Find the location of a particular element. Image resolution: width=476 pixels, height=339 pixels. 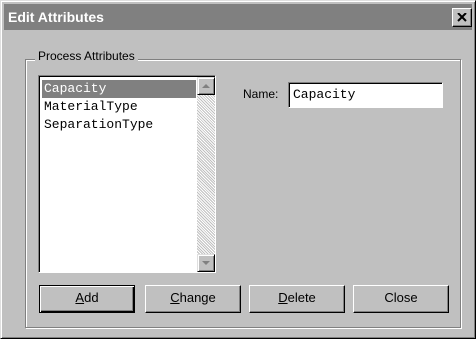

add-button: Add is located at coordinates (87, 299).